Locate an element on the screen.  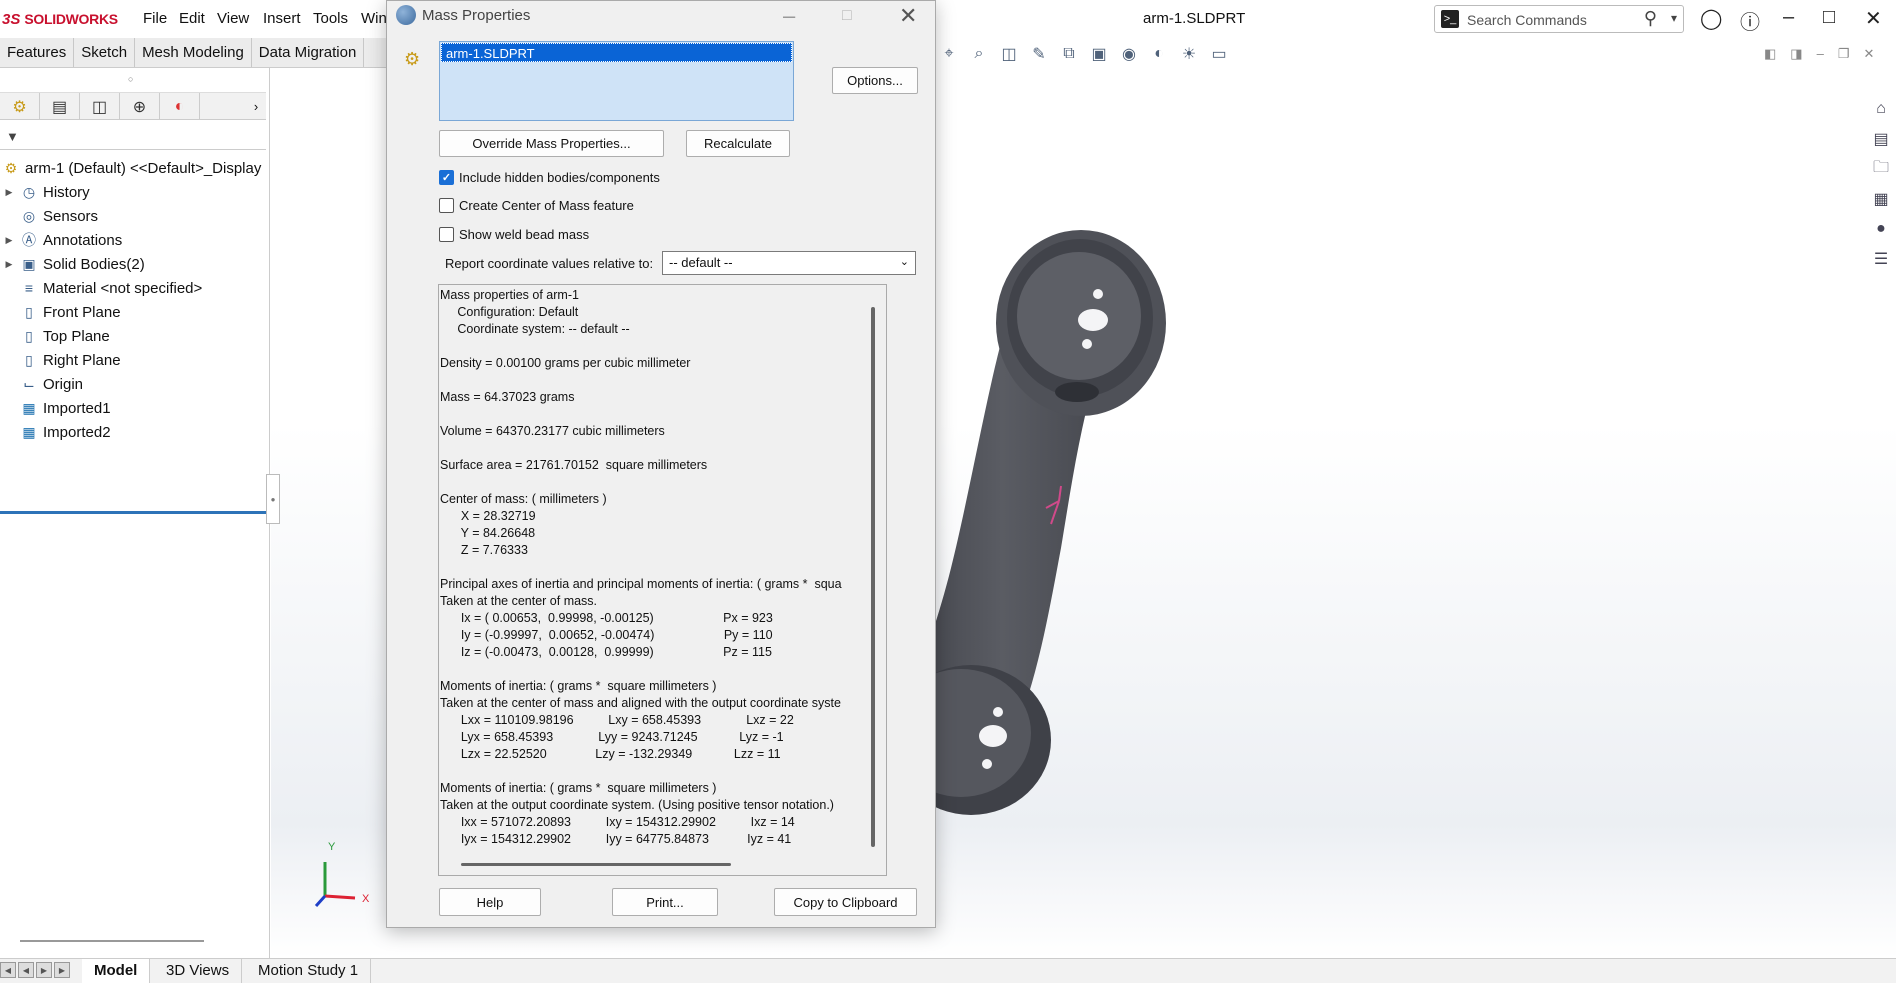
tab-mesh-modeling: Mesh Modeling is located at coordinates (193, 52).